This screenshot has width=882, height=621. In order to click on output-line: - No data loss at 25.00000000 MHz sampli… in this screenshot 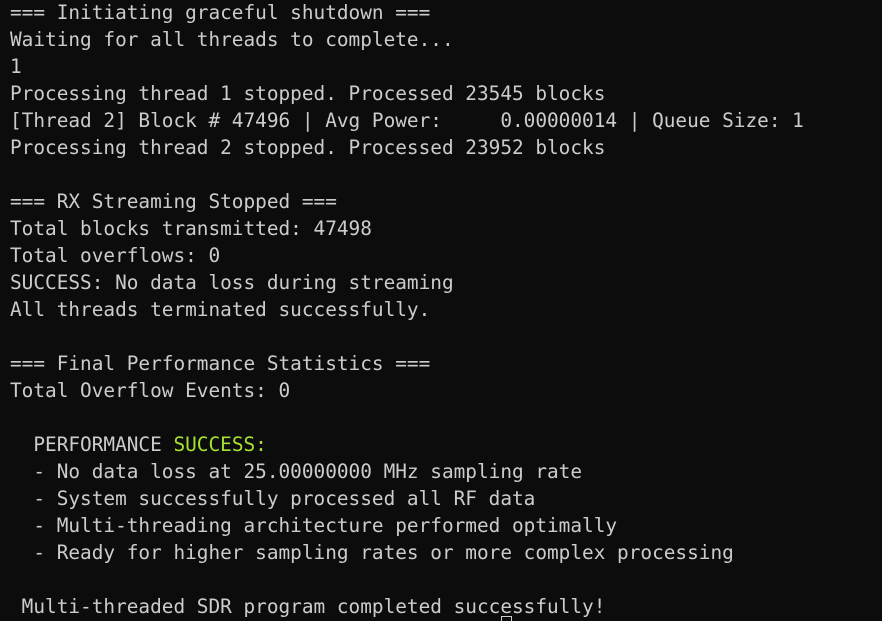, I will do `click(296, 471)`.